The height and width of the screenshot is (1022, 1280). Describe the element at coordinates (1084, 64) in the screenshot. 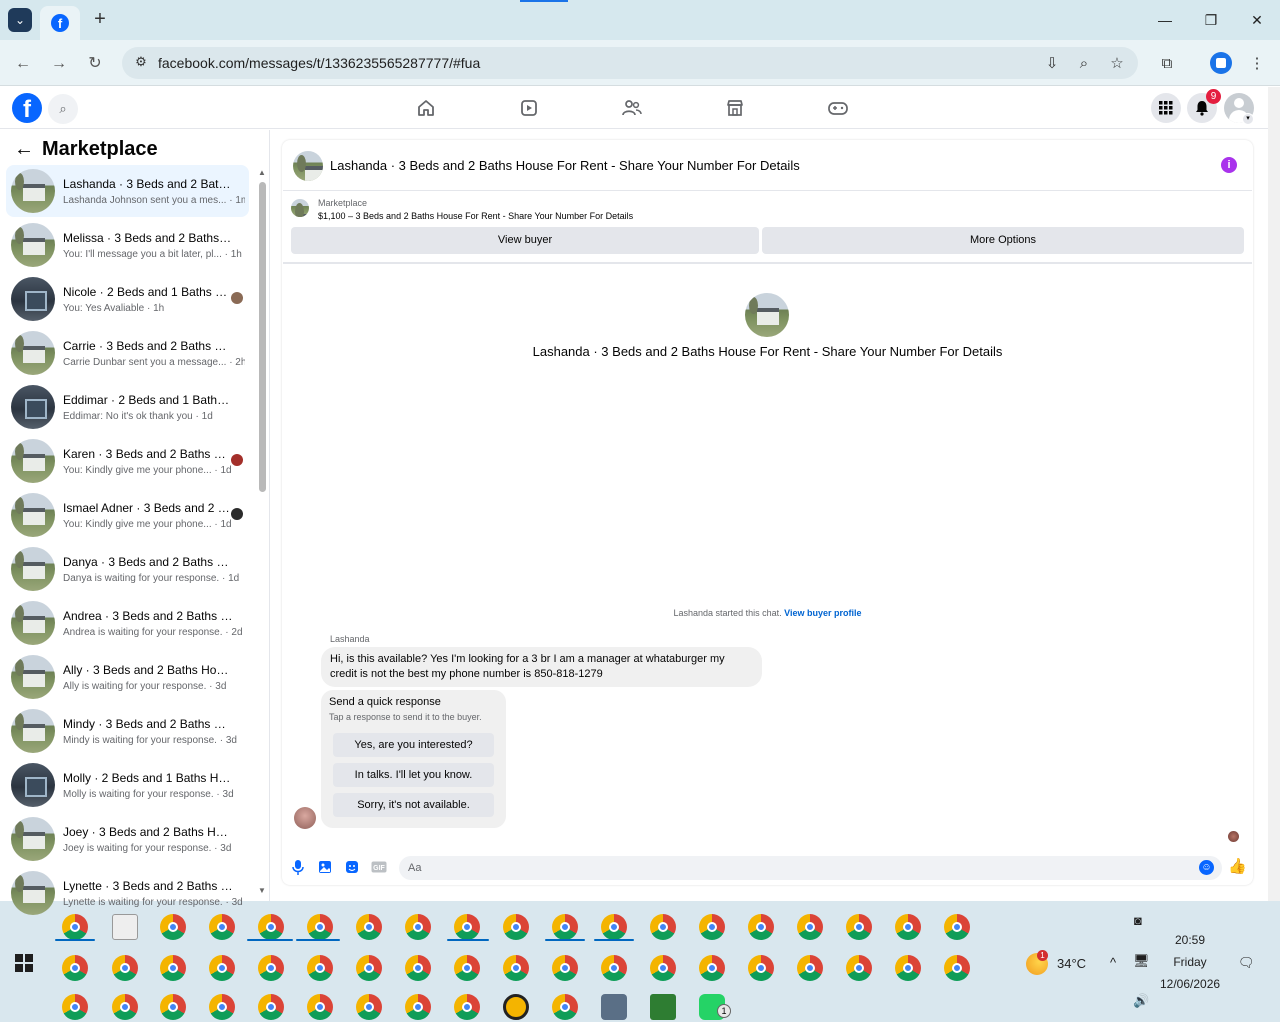

I see `zoom-icon: ⌕` at that location.